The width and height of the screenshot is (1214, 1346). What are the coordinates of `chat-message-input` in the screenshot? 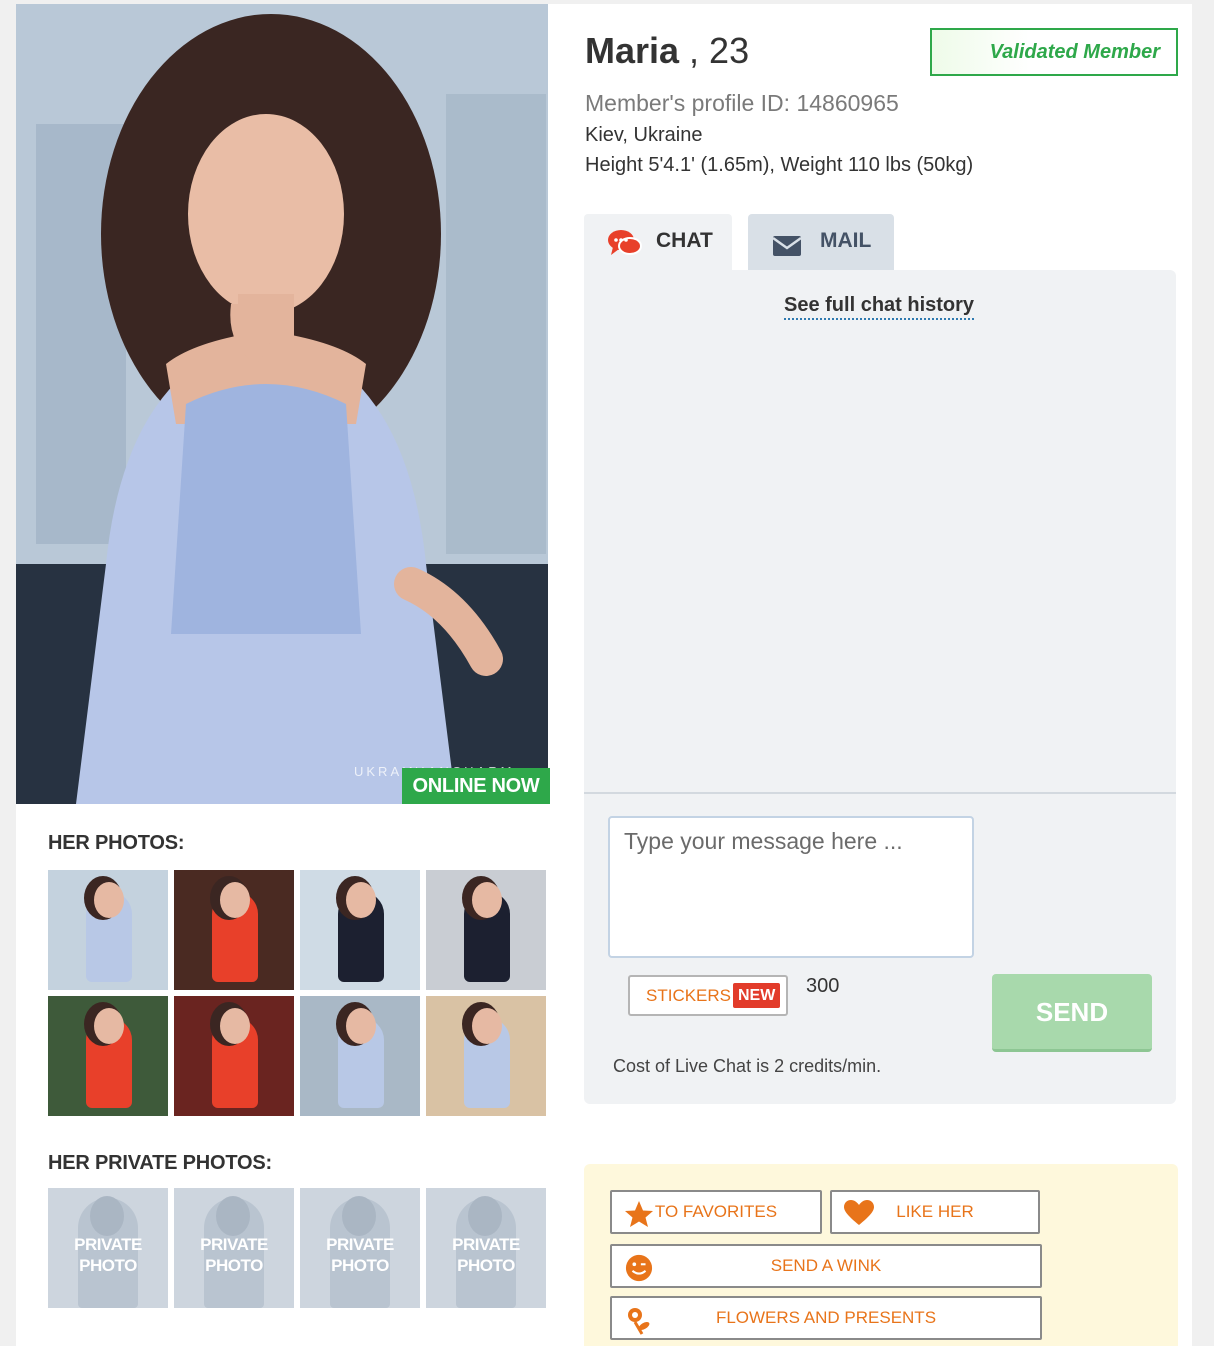 It's located at (791, 887).